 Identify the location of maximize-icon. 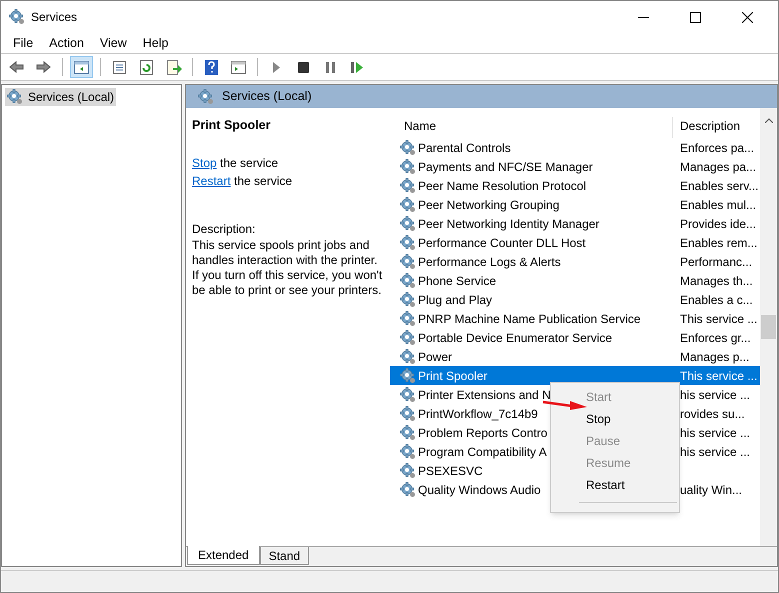
(695, 17).